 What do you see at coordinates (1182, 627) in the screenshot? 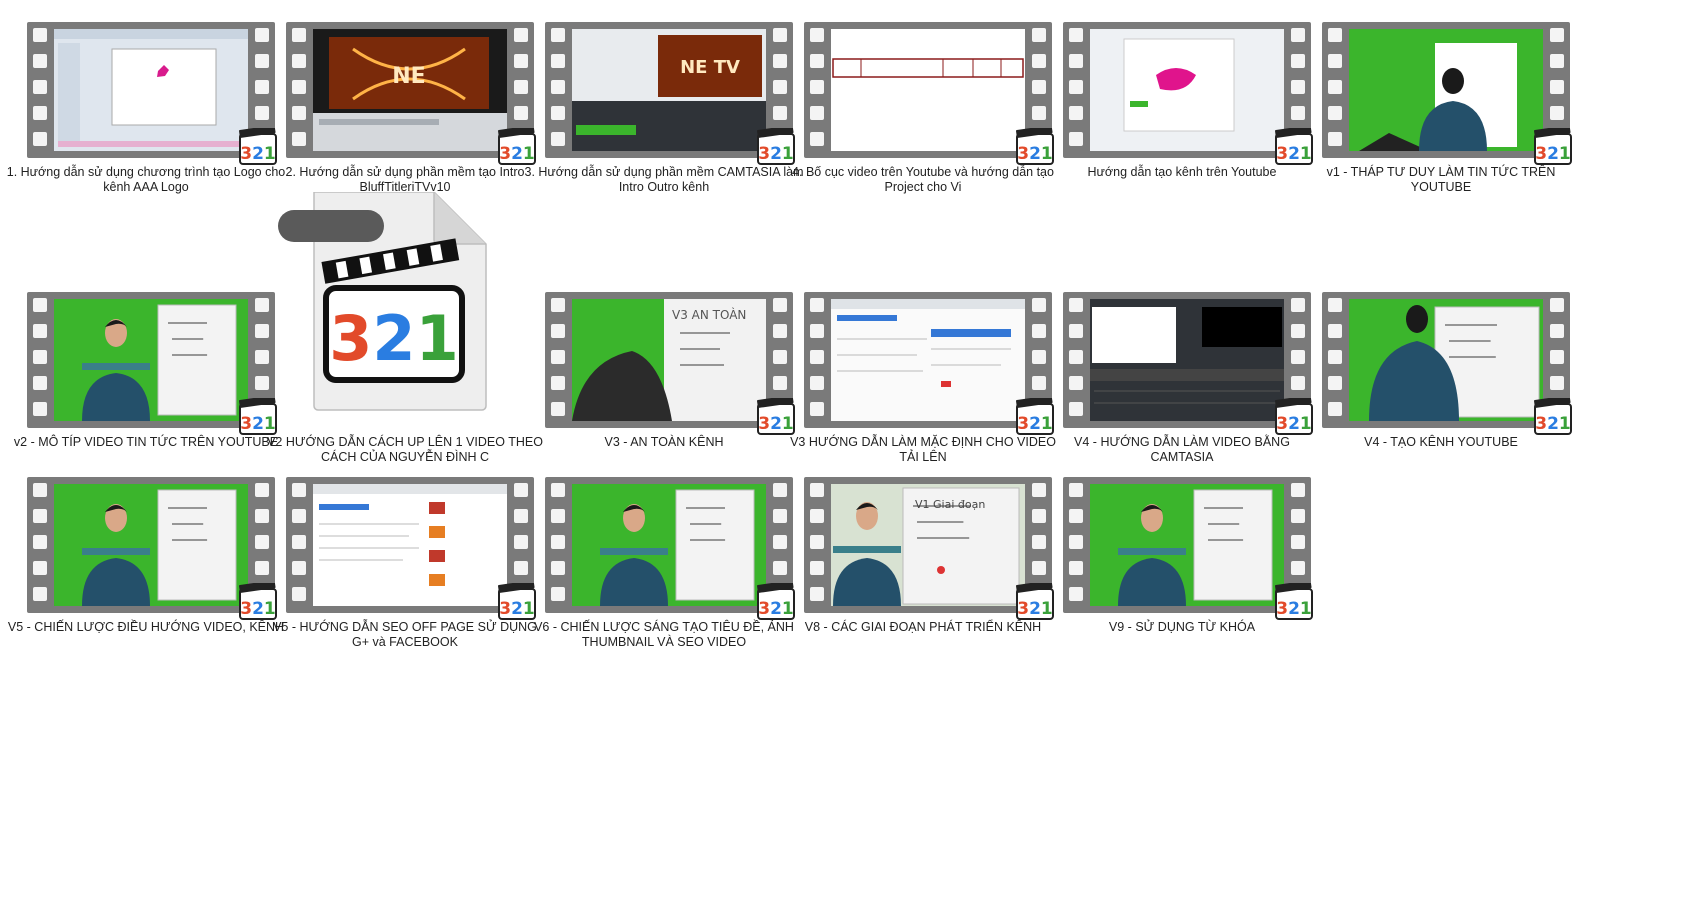
I see `file-name-label: V9 - SỬ DỤNG TỪ KHÓA` at bounding box center [1182, 627].